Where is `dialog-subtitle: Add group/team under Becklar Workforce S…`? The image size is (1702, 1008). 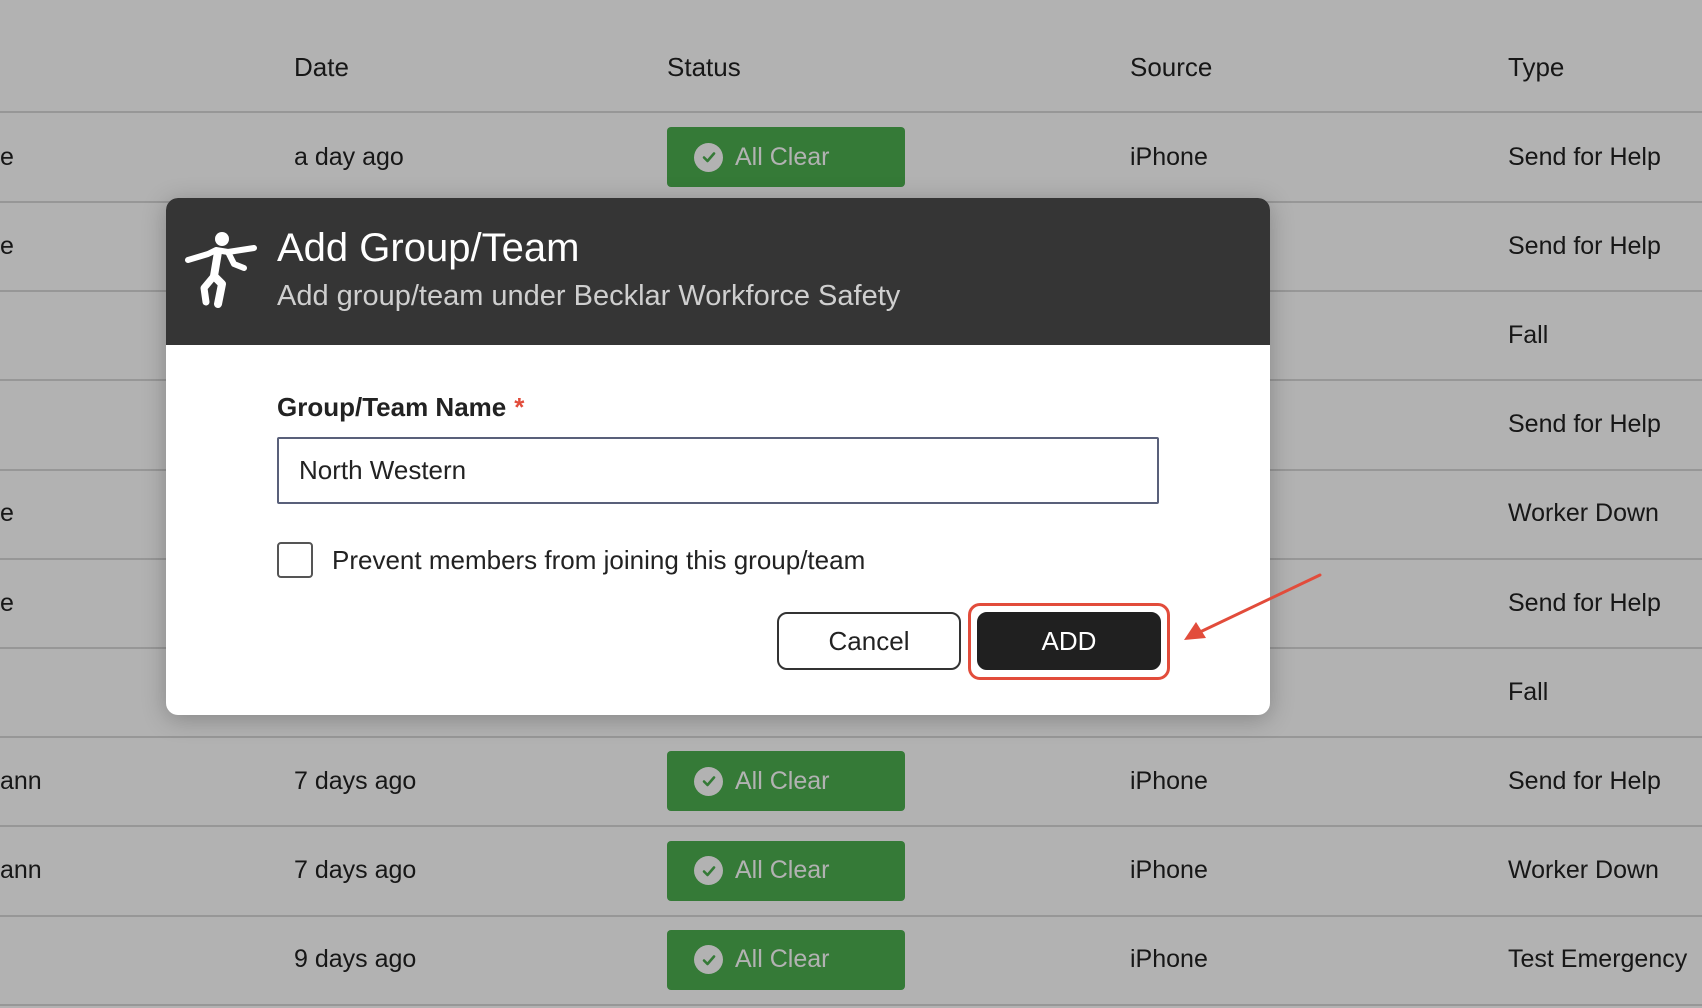 dialog-subtitle: Add group/team under Becklar Workforce S… is located at coordinates (589, 296).